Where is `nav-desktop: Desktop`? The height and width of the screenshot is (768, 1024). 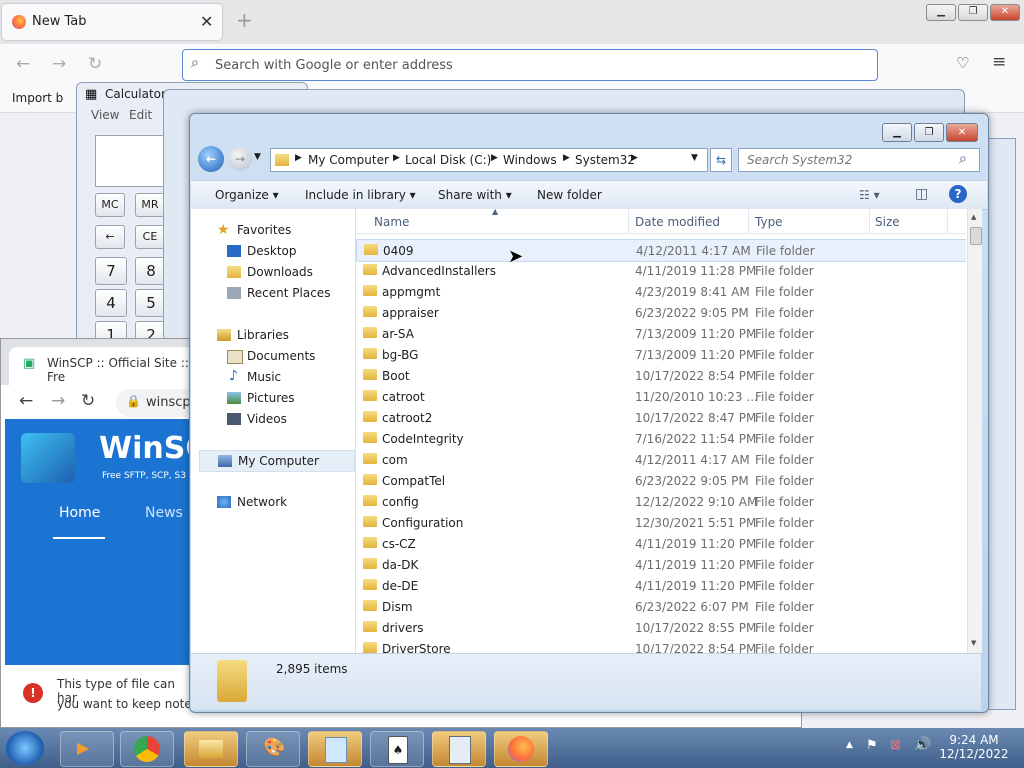 nav-desktop: Desktop is located at coordinates (272, 251).